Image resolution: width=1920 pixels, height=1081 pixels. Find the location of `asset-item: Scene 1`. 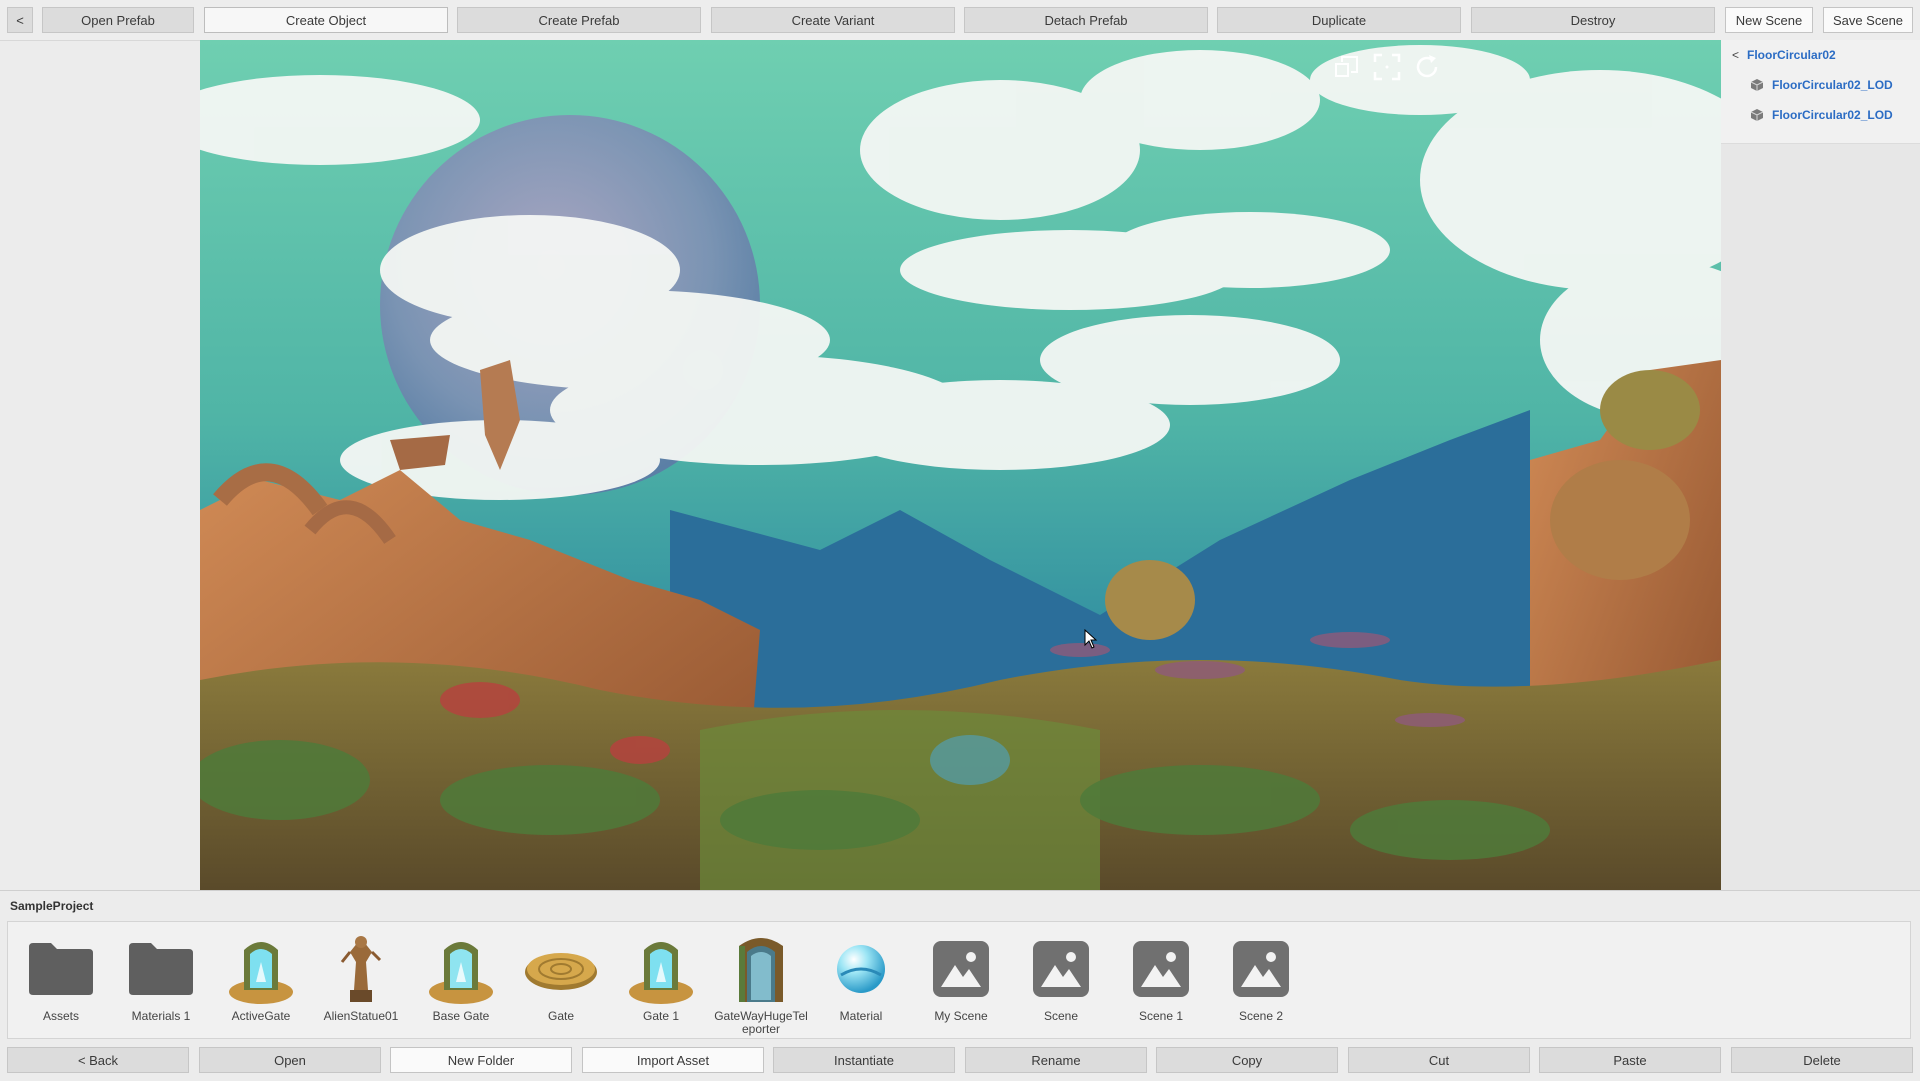

asset-item: Scene 1 is located at coordinates (1161, 977).